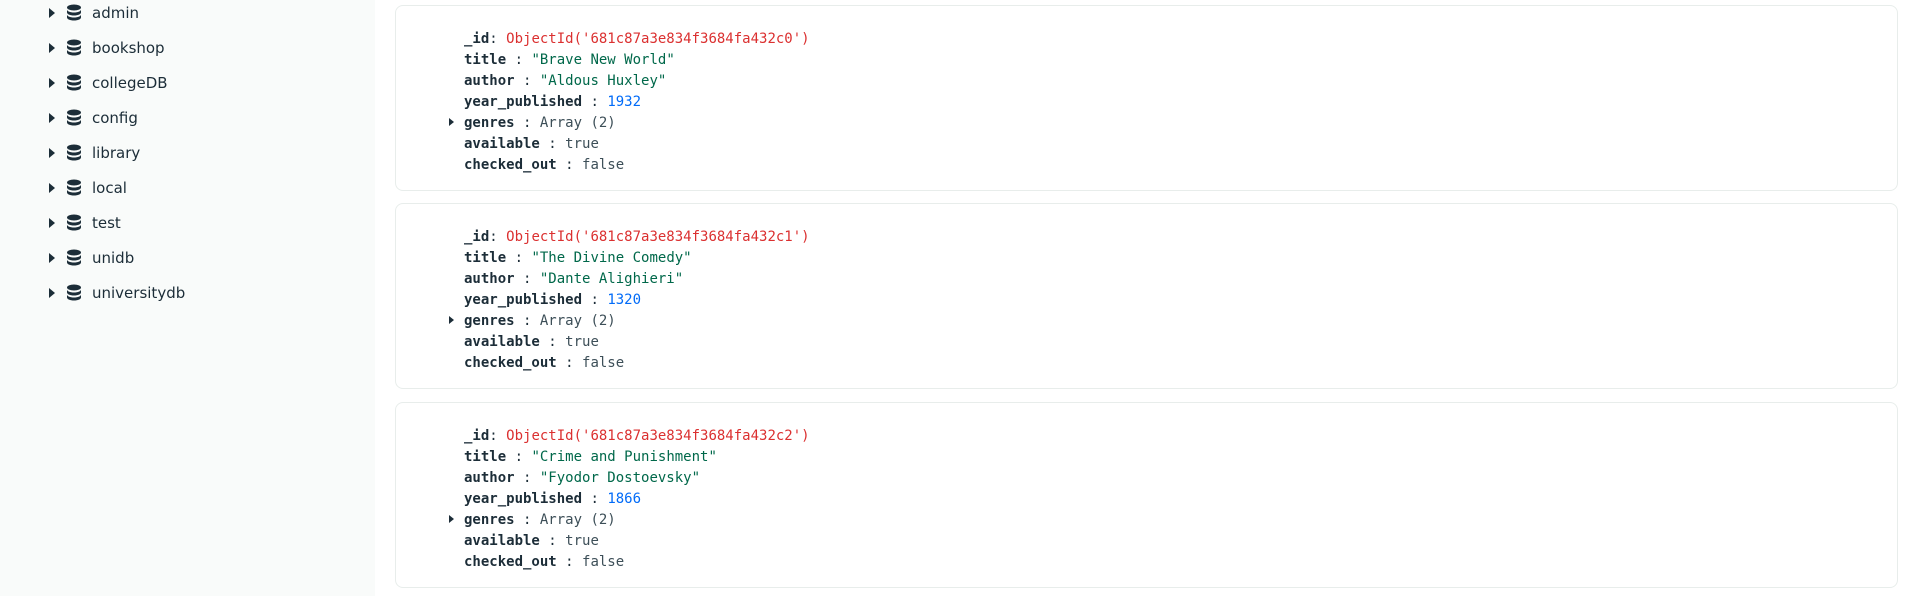 This screenshot has height=596, width=1918. What do you see at coordinates (611, 257) in the screenshot?
I see `field-value: "The Divine Comedy"` at bounding box center [611, 257].